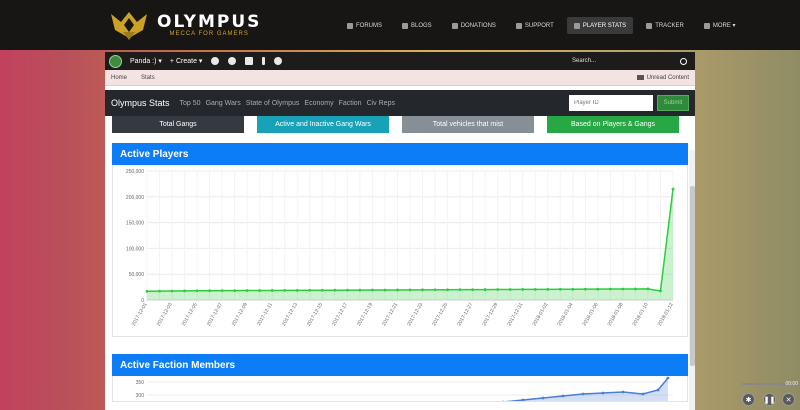  Describe the element at coordinates (665, 25) in the screenshot. I see `nav-tracker: TRACKER` at that location.